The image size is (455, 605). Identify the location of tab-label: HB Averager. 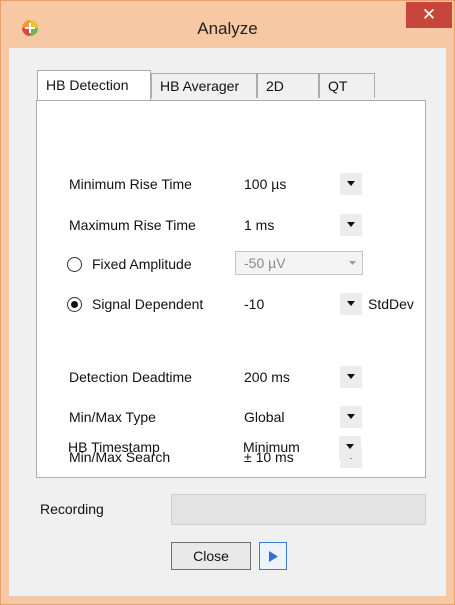
(200, 86).